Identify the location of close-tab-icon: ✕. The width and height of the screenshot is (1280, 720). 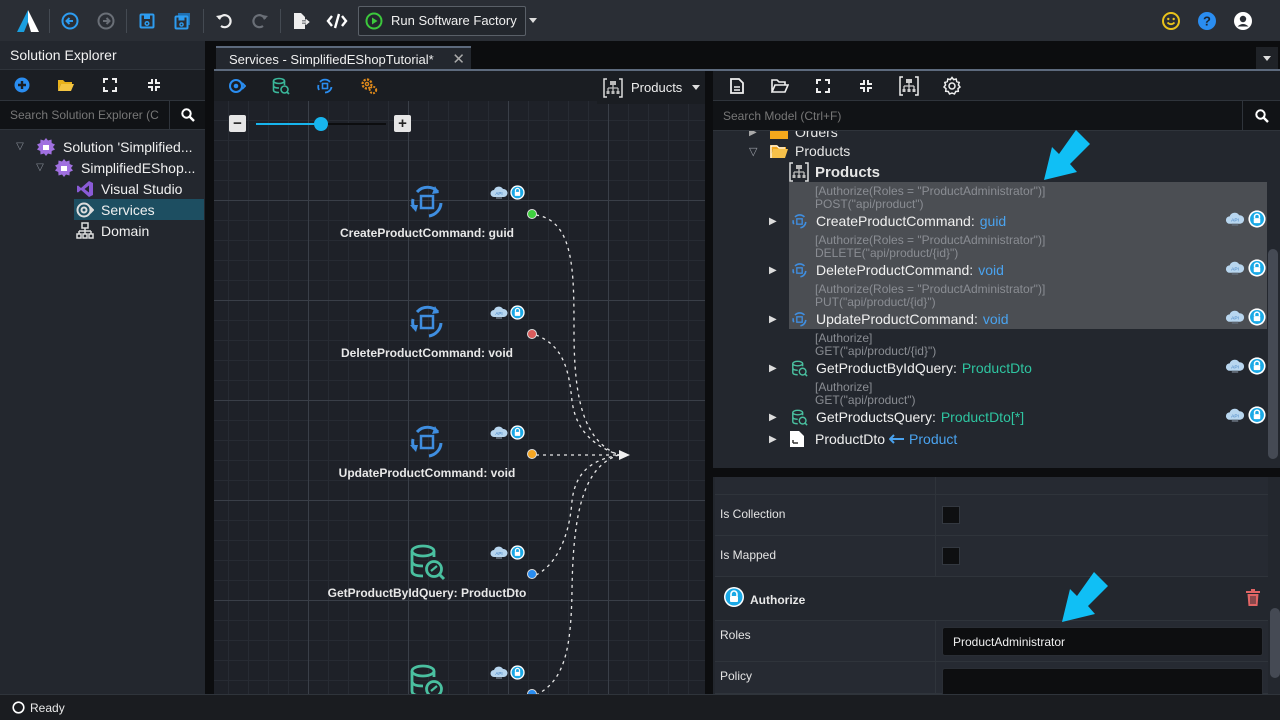
(458, 59).